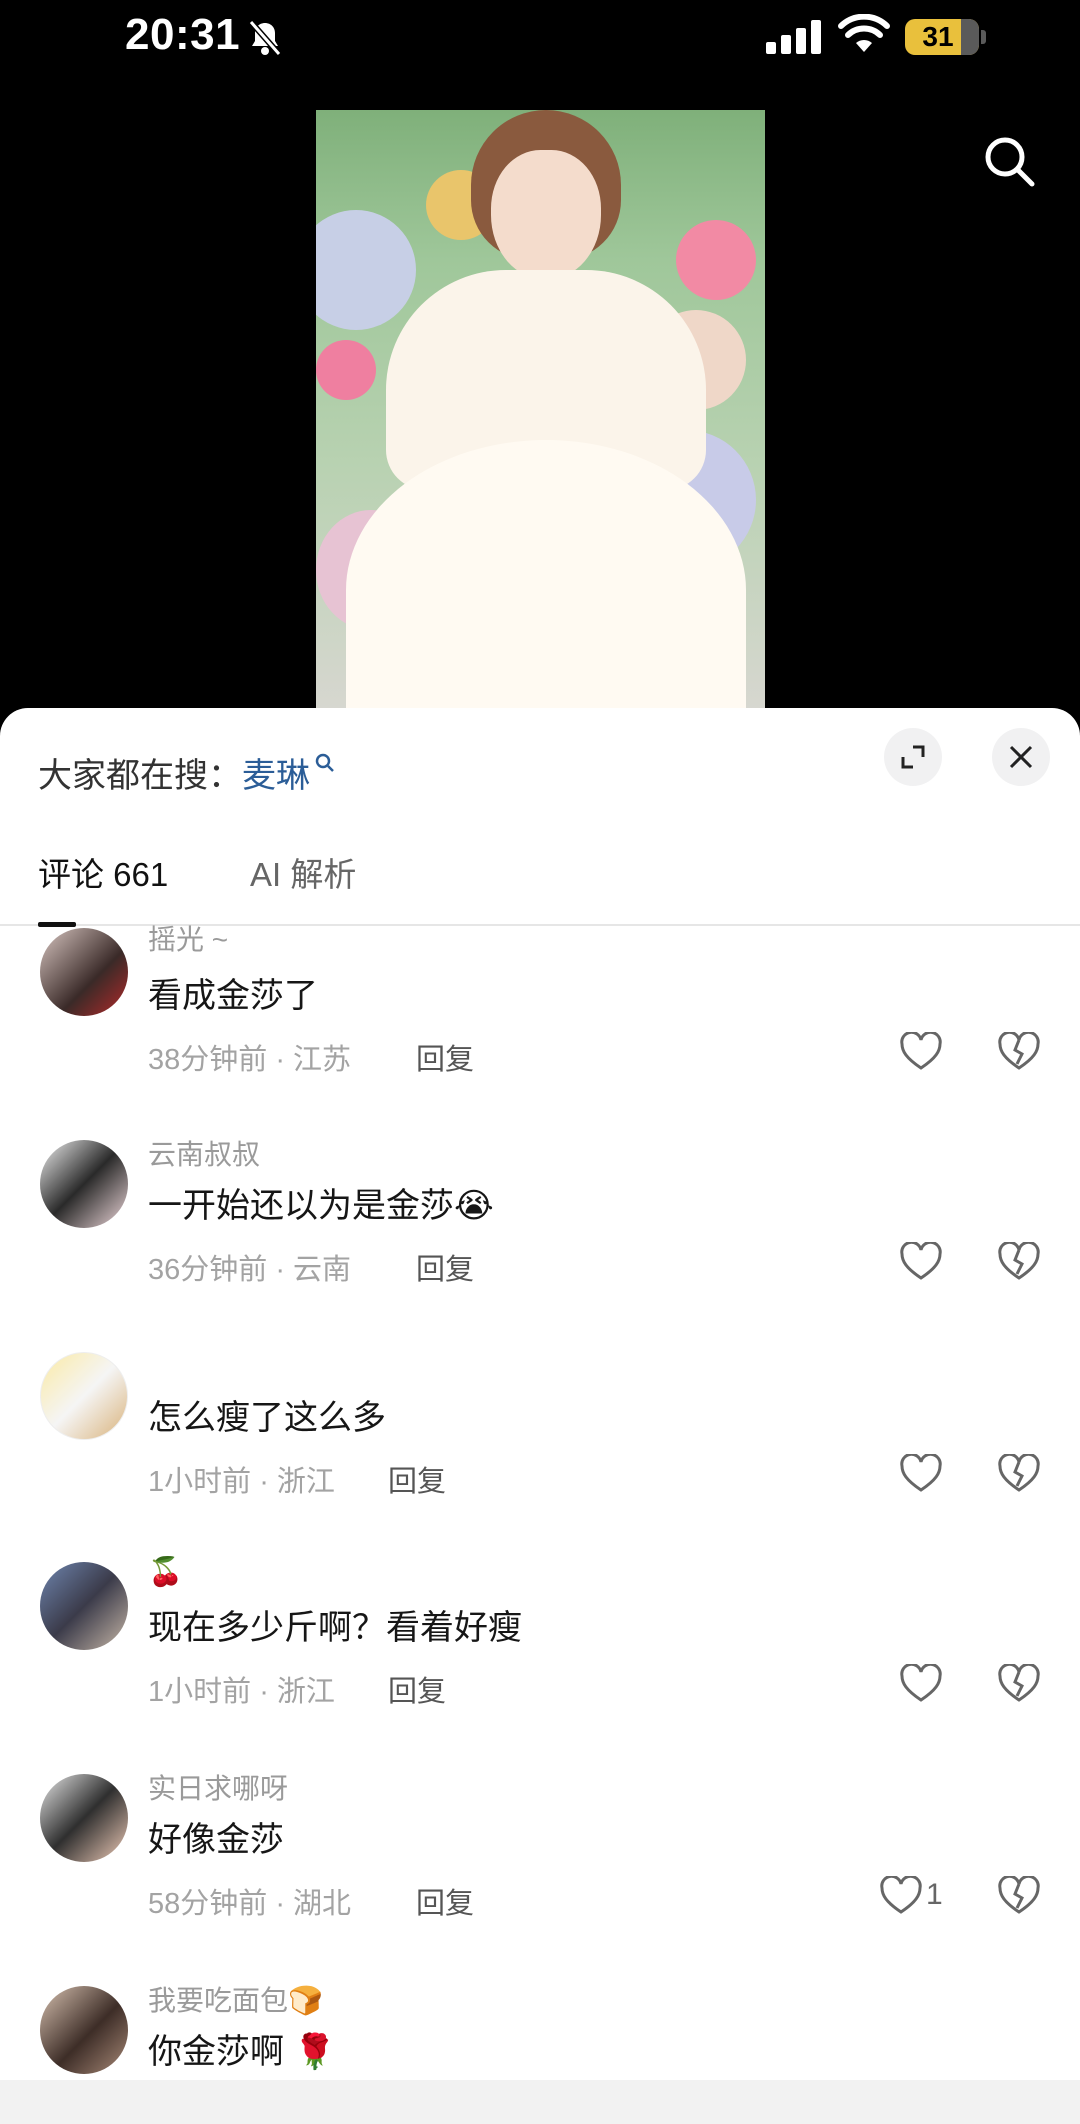 Image resolution: width=1080 pixels, height=2124 pixels. Describe the element at coordinates (540, 40) in the screenshot. I see `status-bar: 20:31 31` at that location.